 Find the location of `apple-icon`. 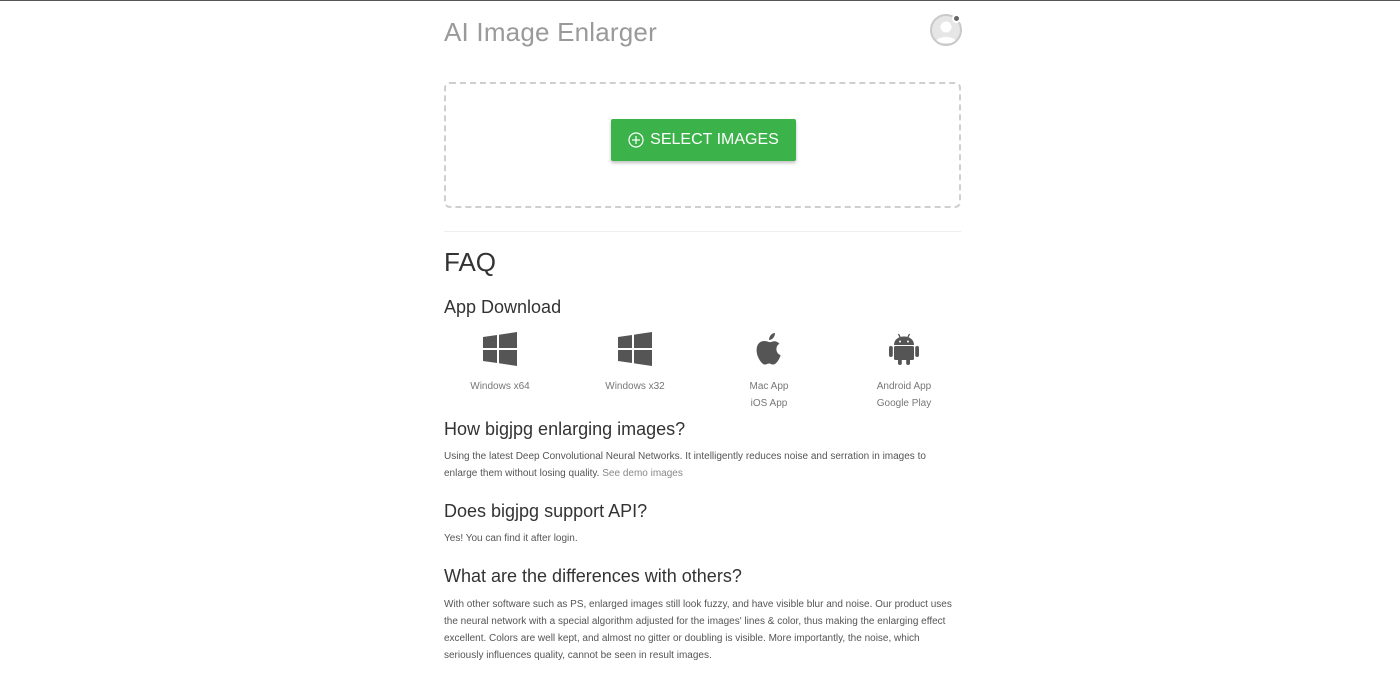

apple-icon is located at coordinates (768, 349).